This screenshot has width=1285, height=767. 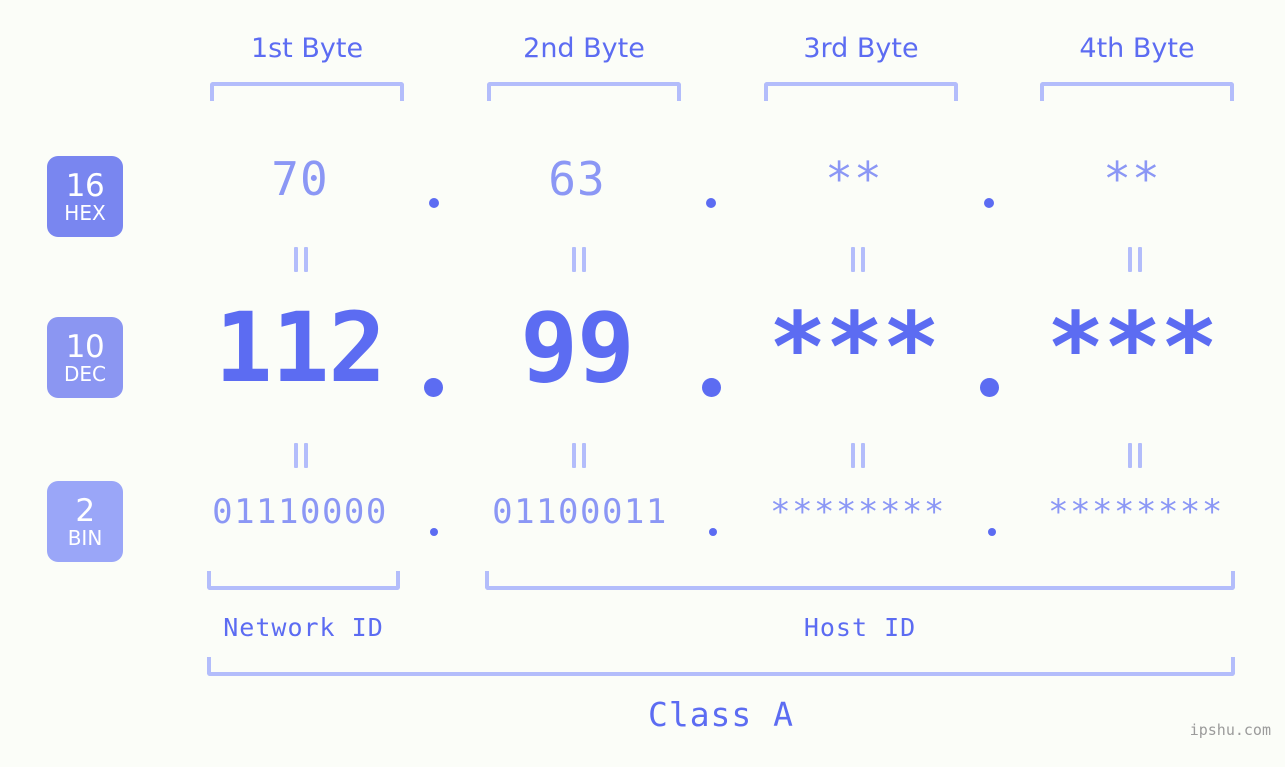 What do you see at coordinates (1132, 179) in the screenshot?
I see `hex-byte-4-value: **` at bounding box center [1132, 179].